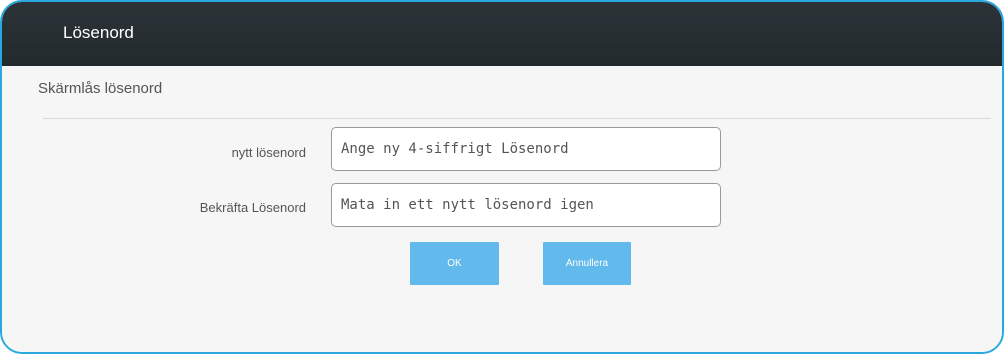 This screenshot has width=1004, height=354. I want to click on new-password-label: nytt lösenord, so click(268, 152).